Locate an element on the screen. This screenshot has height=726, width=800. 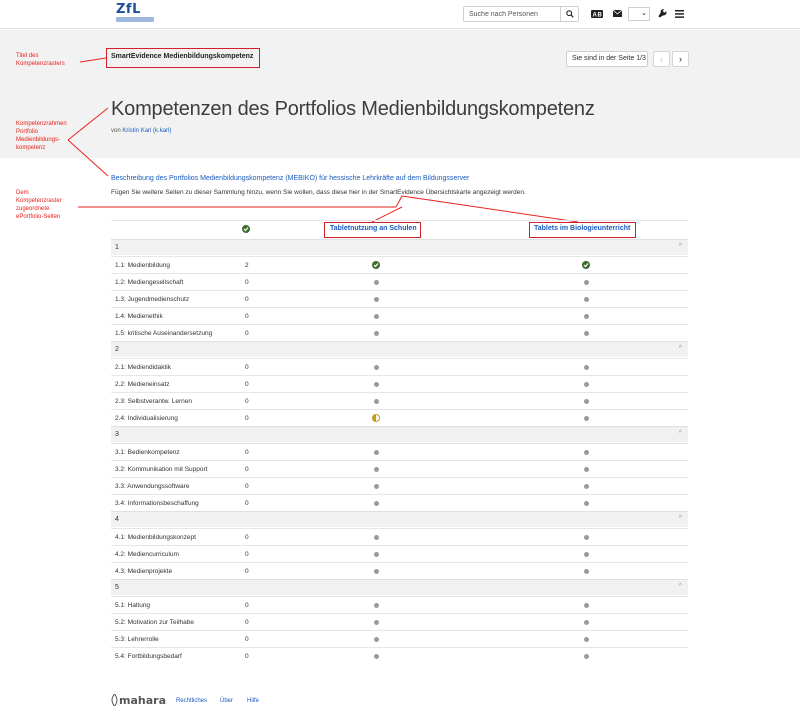
competency-label: 2.4: Individualisierung is located at coordinates (146, 418).